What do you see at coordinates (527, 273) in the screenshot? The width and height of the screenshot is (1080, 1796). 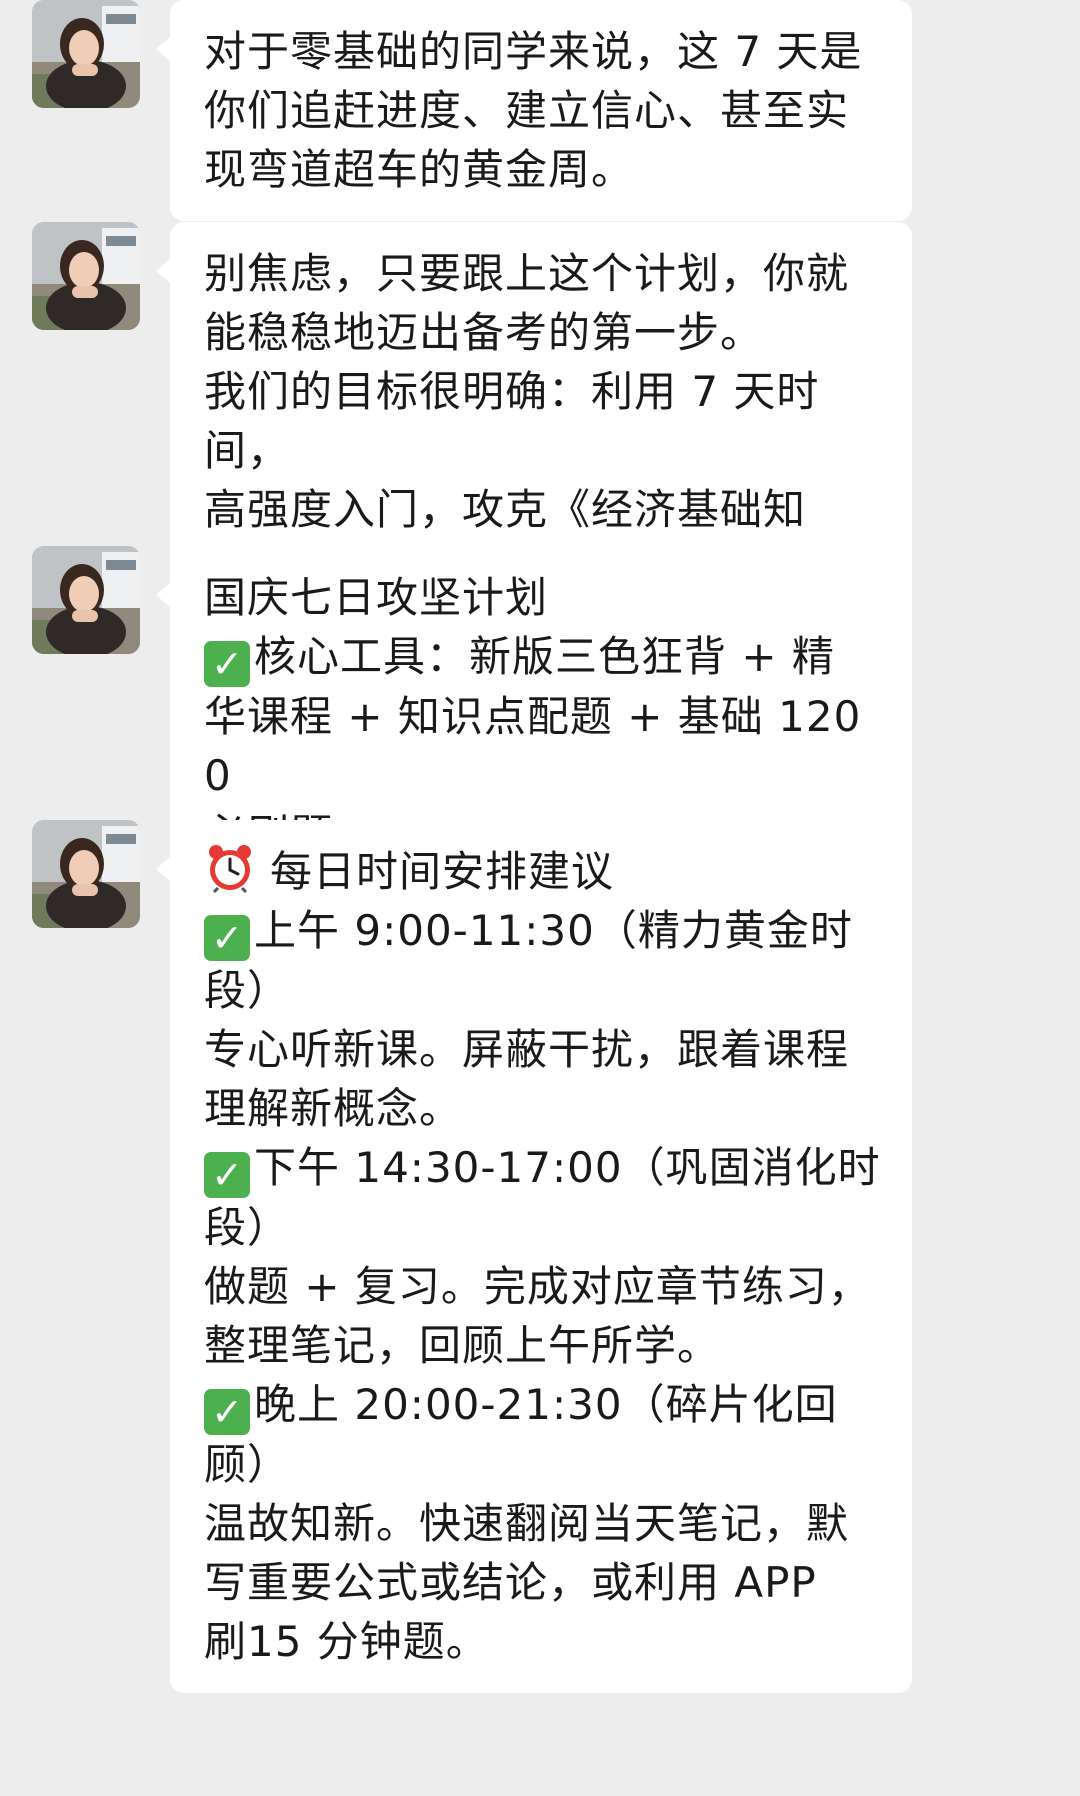 I see `message-text: 别焦虑，只要跟上这个计划，你就` at bounding box center [527, 273].